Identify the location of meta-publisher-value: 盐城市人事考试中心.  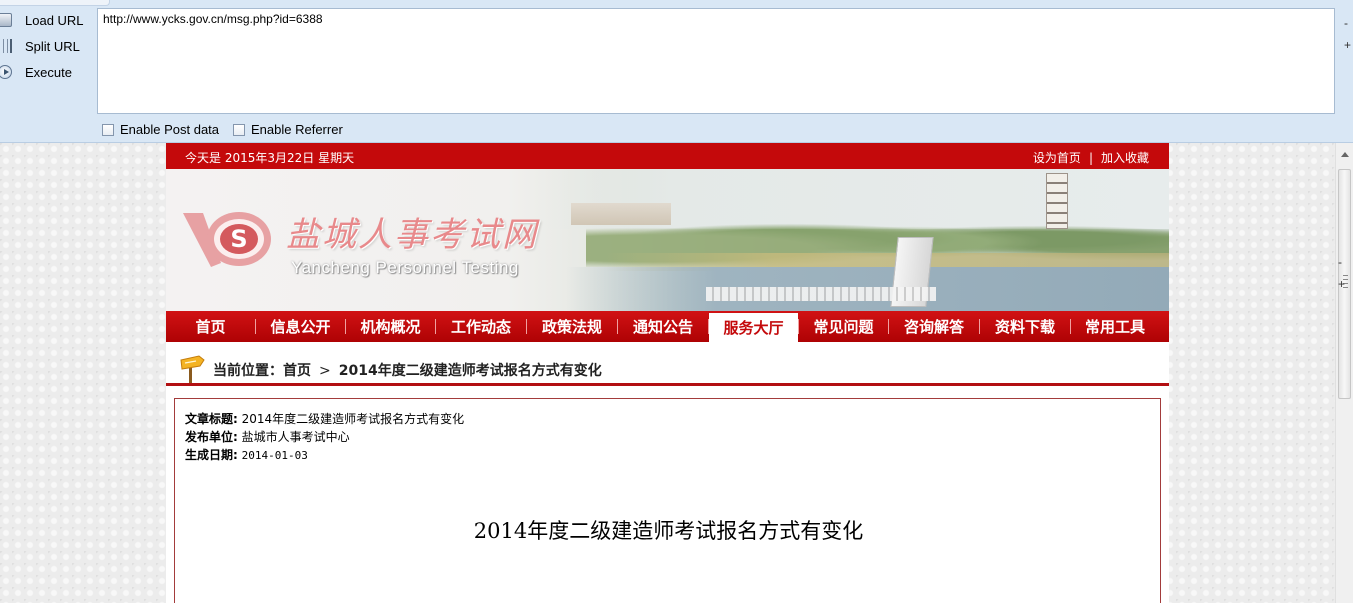
(295, 437).